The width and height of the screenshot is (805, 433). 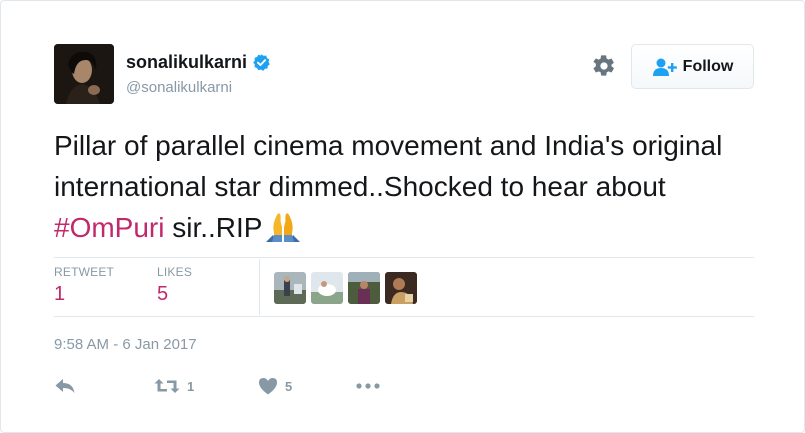 I want to click on display-name: sonalikulkarni, so click(x=198, y=62).